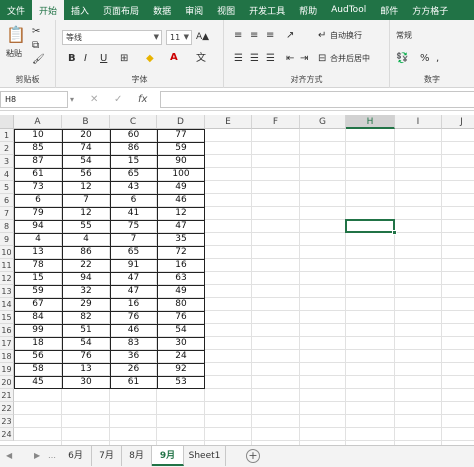 This screenshot has width=474, height=467. Describe the element at coordinates (112, 37) in the screenshot. I see `font-name-dropdown: 等线 ▼` at that location.